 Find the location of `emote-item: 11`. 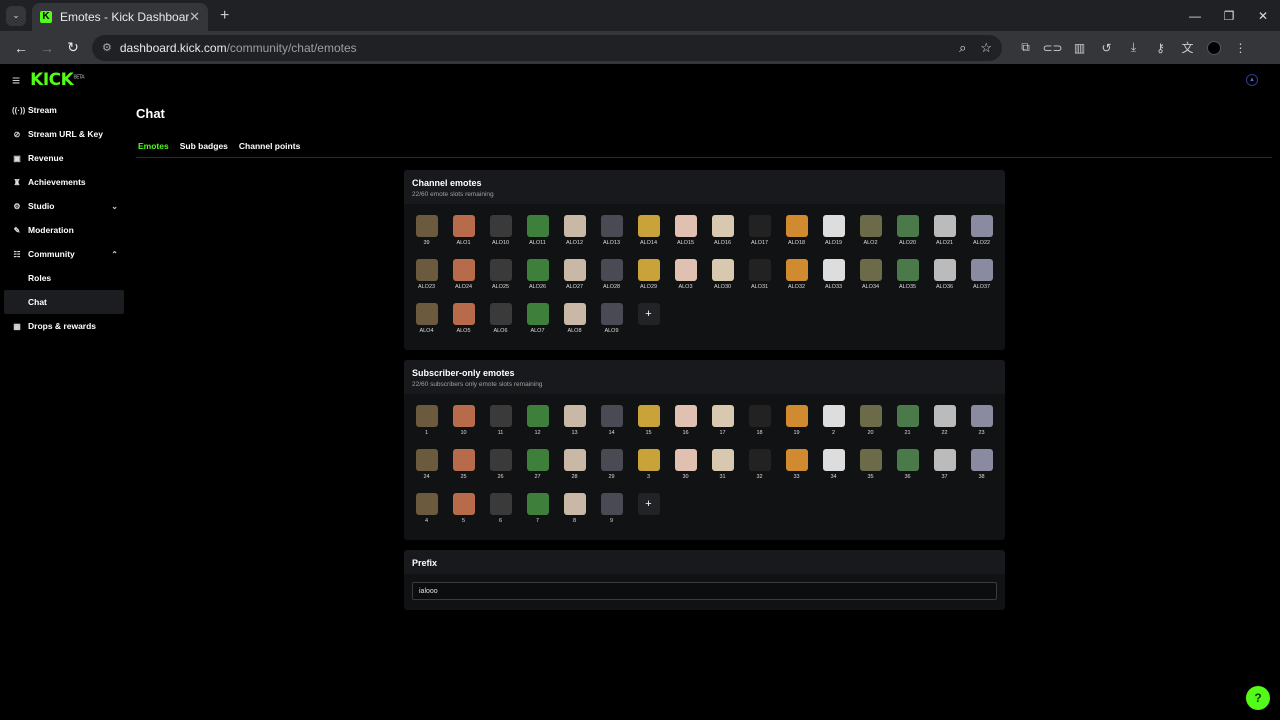

emote-item: 11 is located at coordinates (500, 424).